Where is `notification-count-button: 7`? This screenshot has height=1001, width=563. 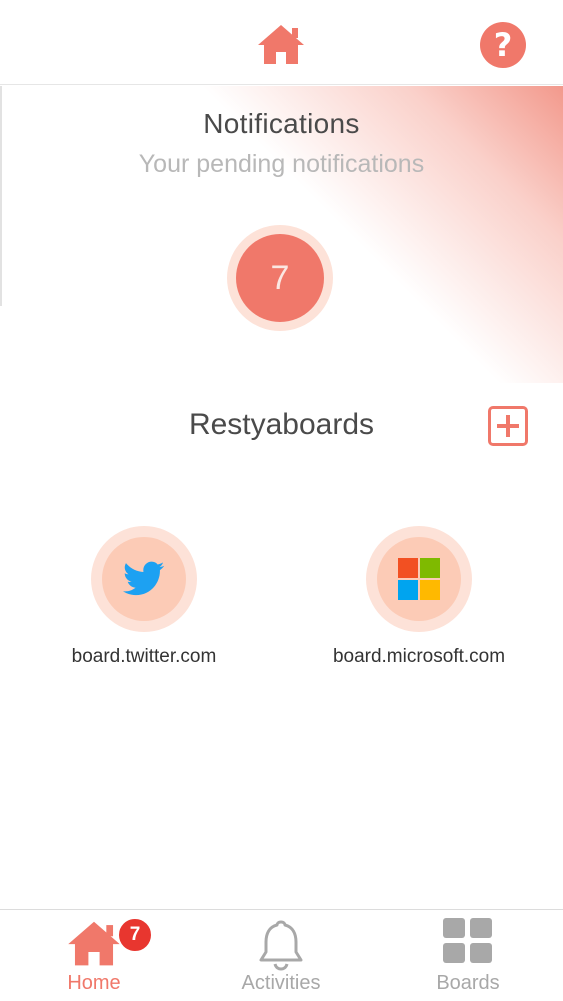
notification-count-button: 7 is located at coordinates (280, 278).